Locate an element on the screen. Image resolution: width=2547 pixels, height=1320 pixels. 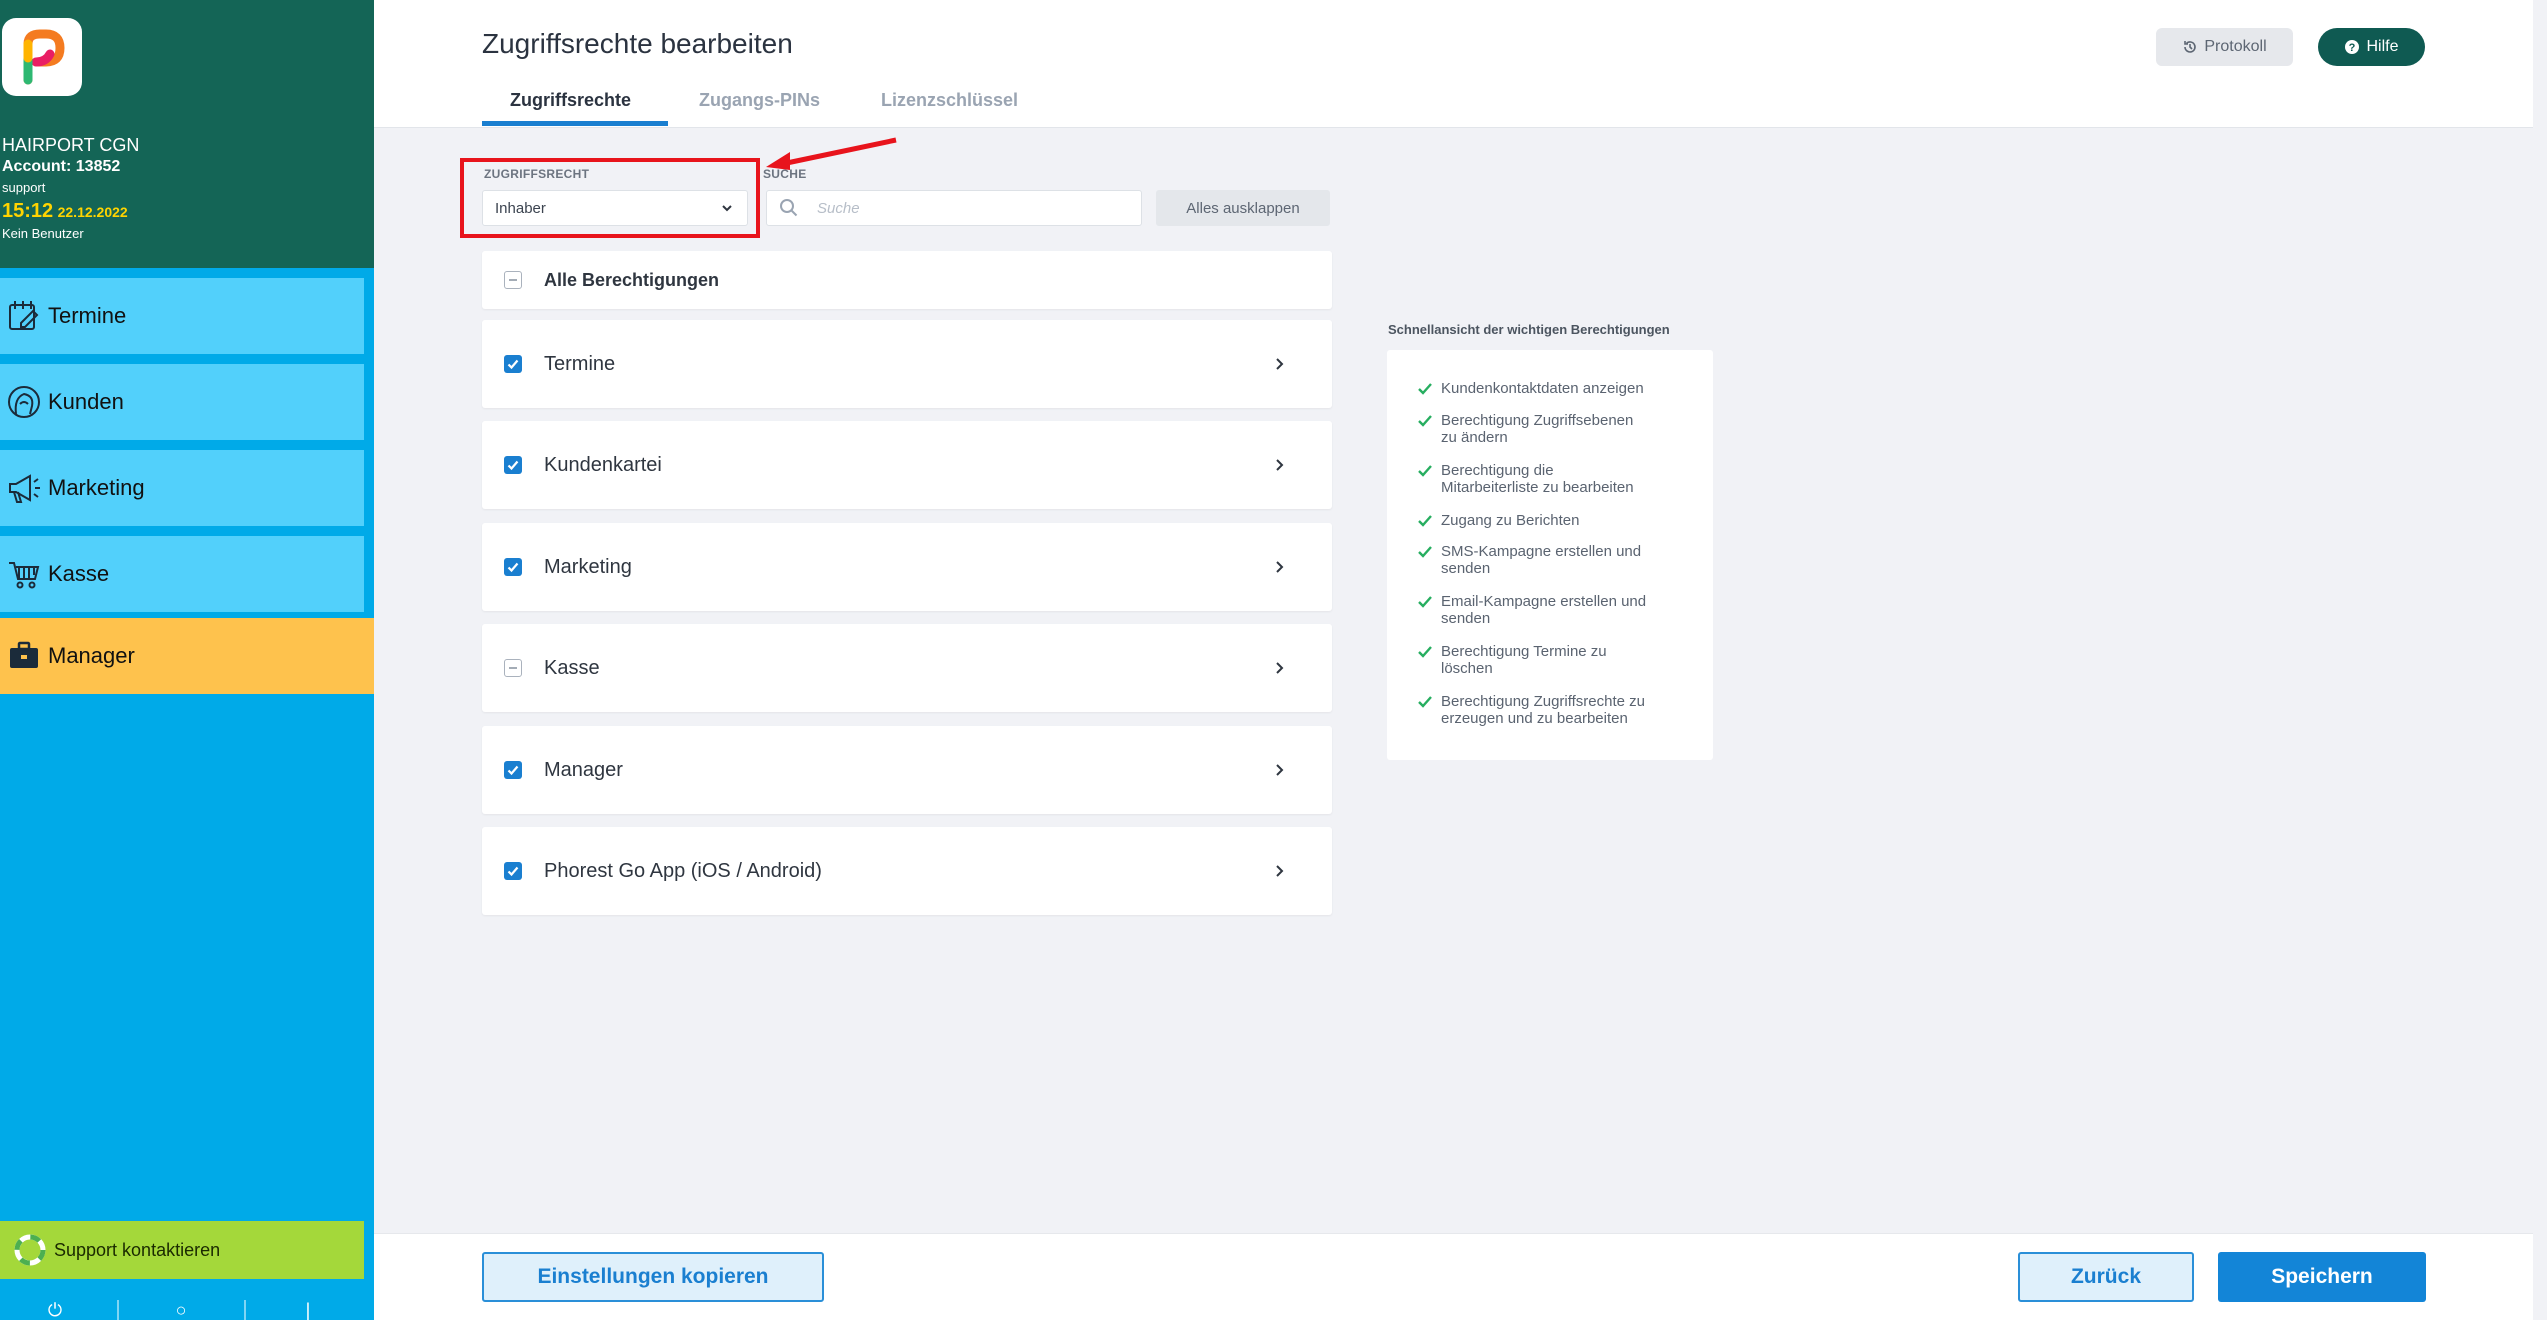
tab-zugangs-pins: Zugangs-PINs is located at coordinates (759, 100).